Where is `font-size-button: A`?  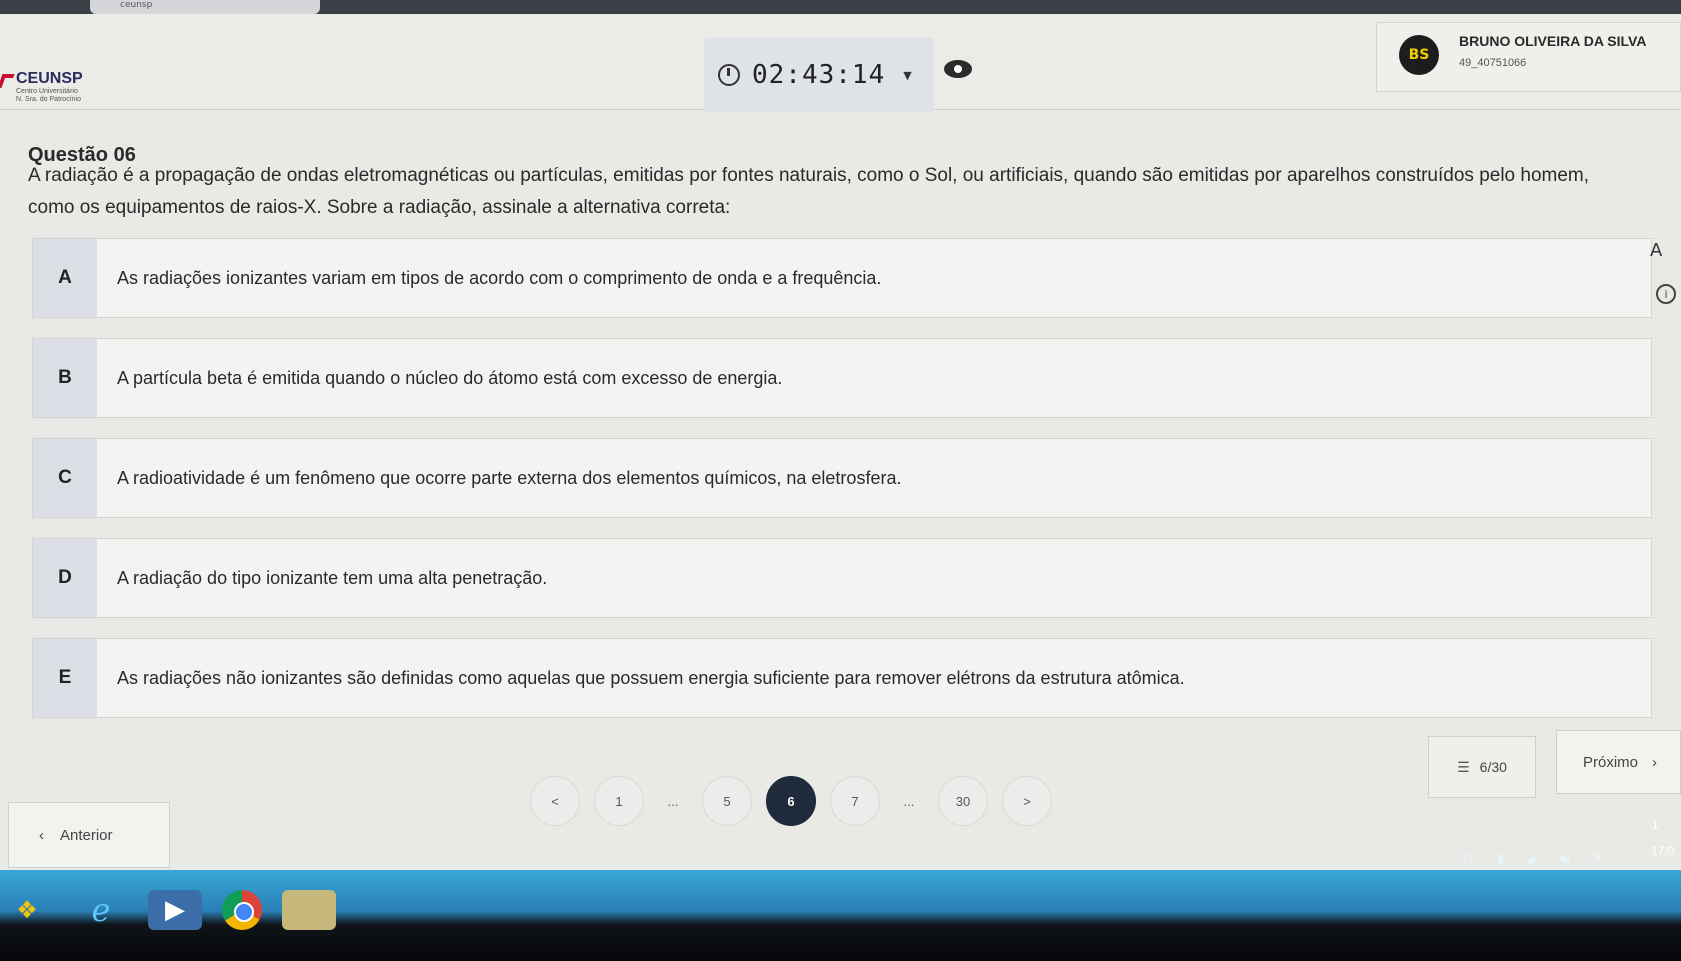
font-size-button: A is located at coordinates (1656, 250).